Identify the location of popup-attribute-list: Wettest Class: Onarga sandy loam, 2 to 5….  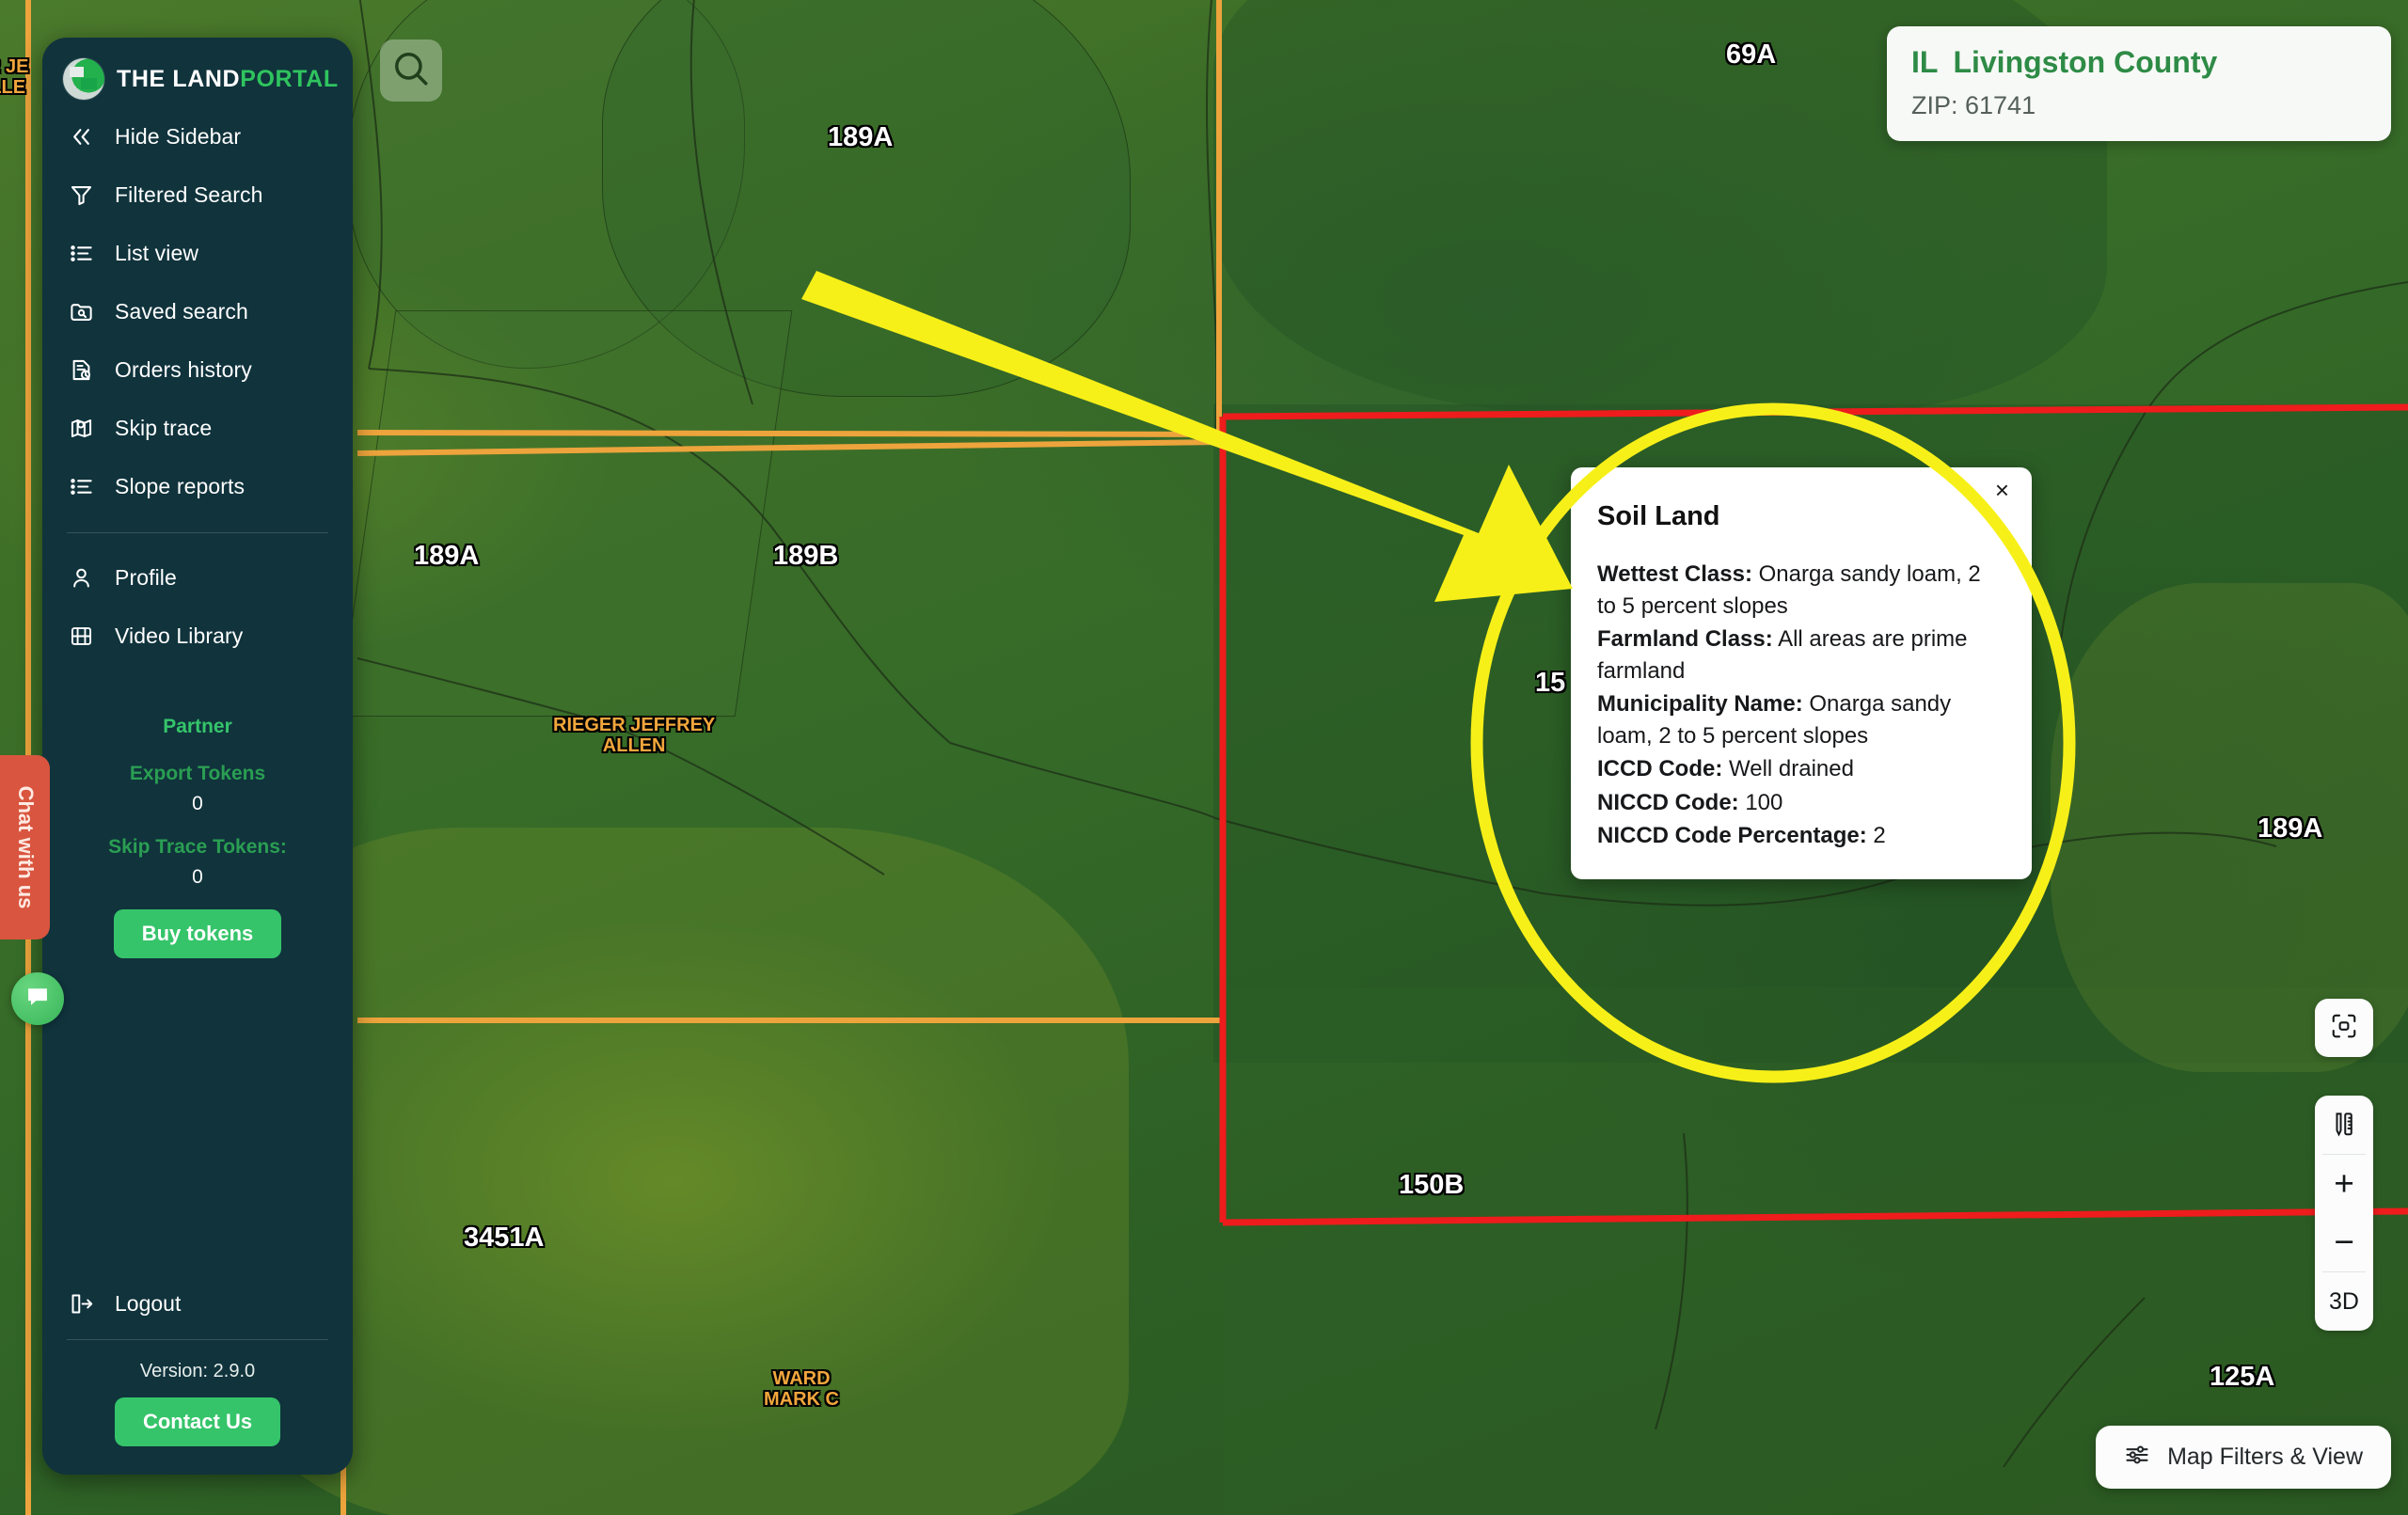
(1801, 705).